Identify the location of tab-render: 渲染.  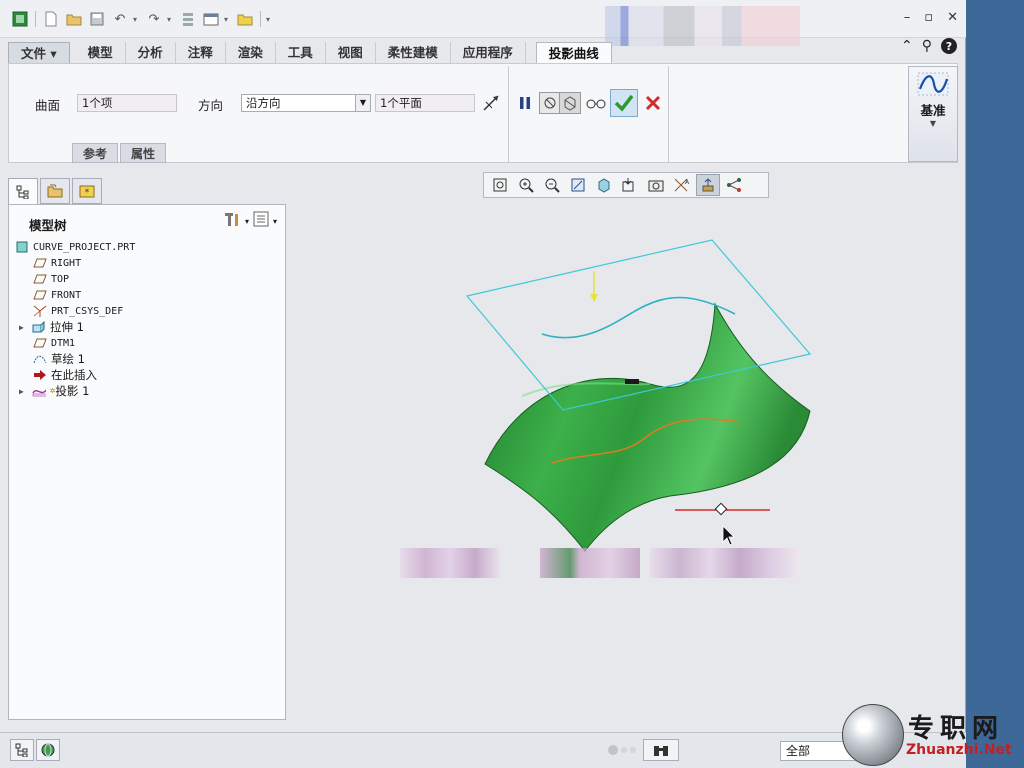
(251, 53).